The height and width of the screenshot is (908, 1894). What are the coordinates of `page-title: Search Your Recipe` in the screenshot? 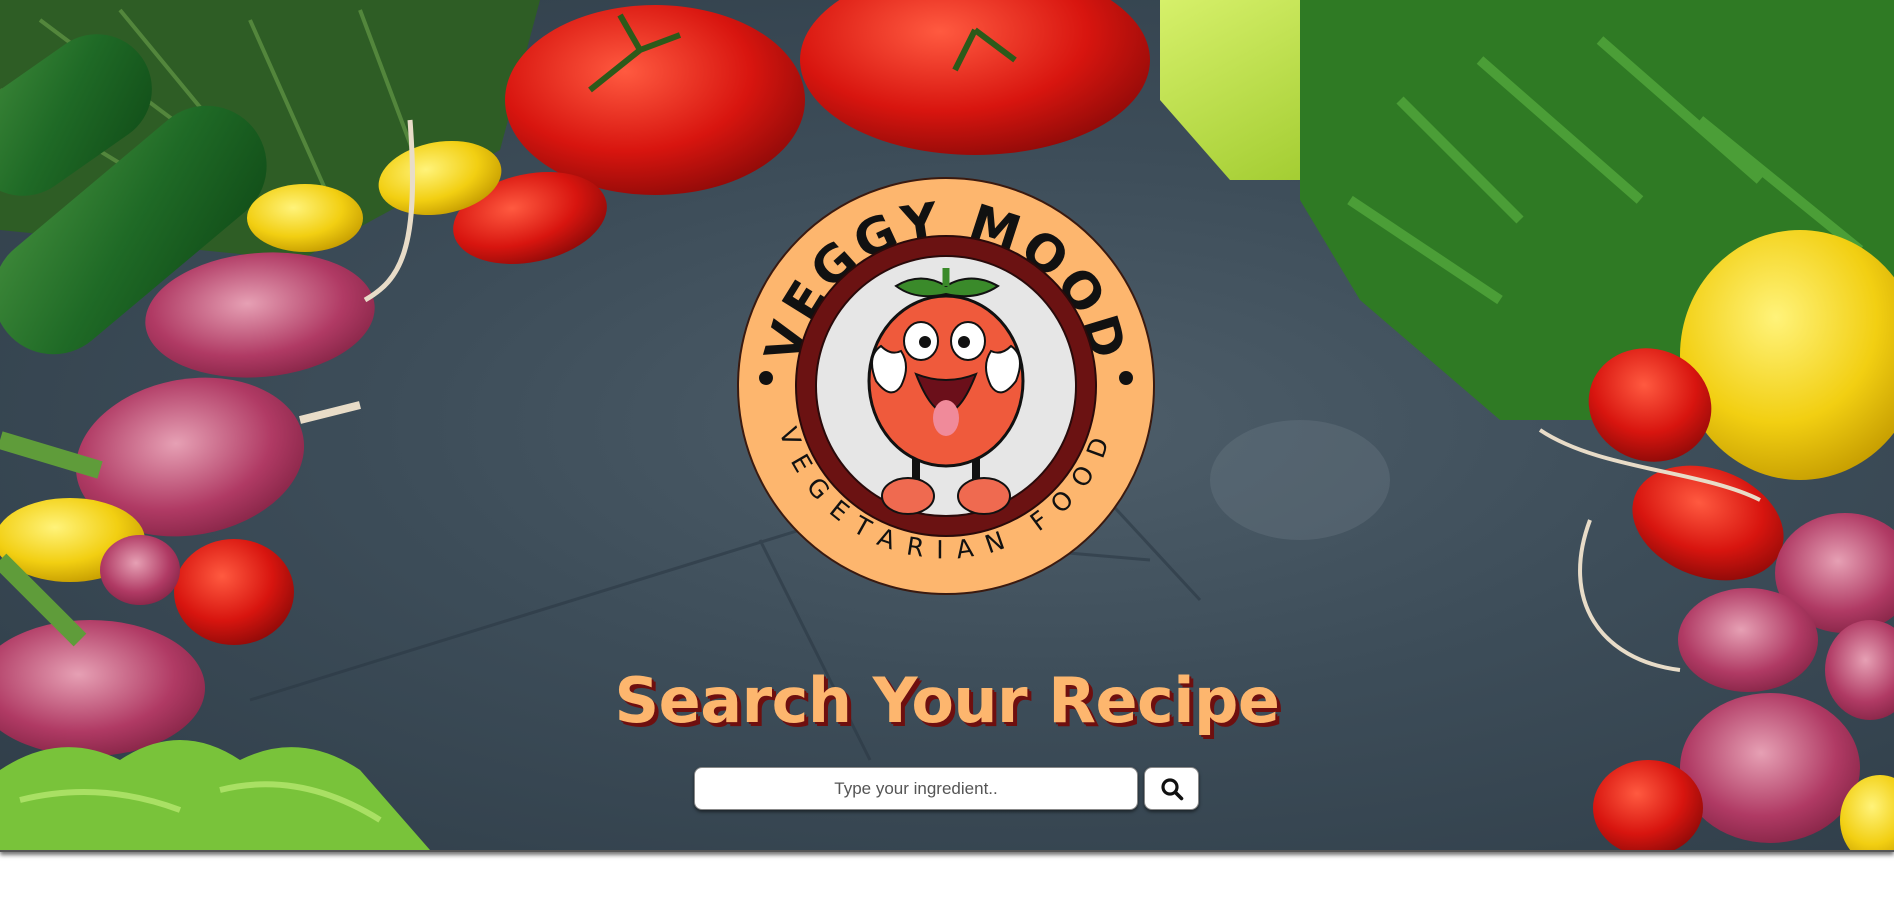 It's located at (947, 700).